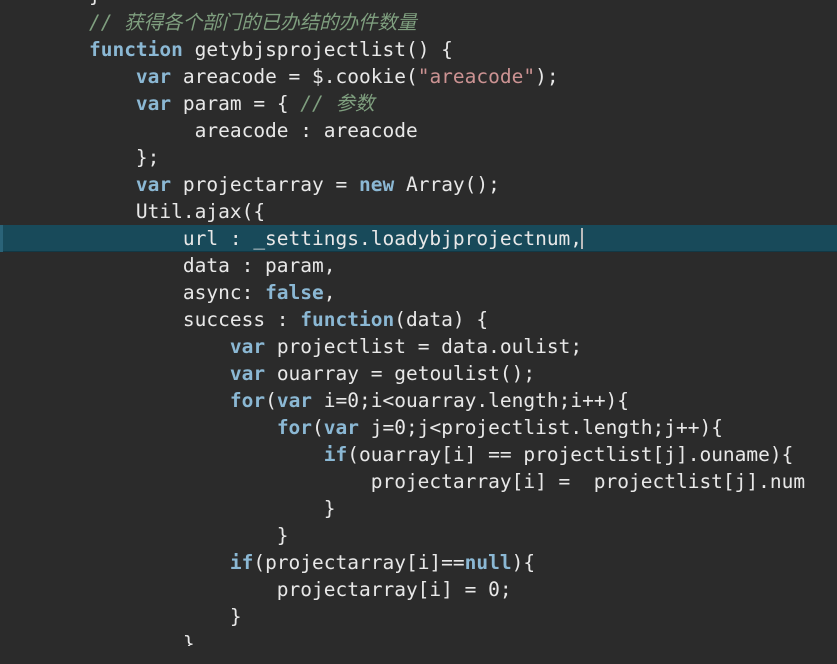 The width and height of the screenshot is (837, 664). What do you see at coordinates (424, 481) in the screenshot?
I see `code-token-plain: projectarray[i] = projectlist[j].num` at bounding box center [424, 481].